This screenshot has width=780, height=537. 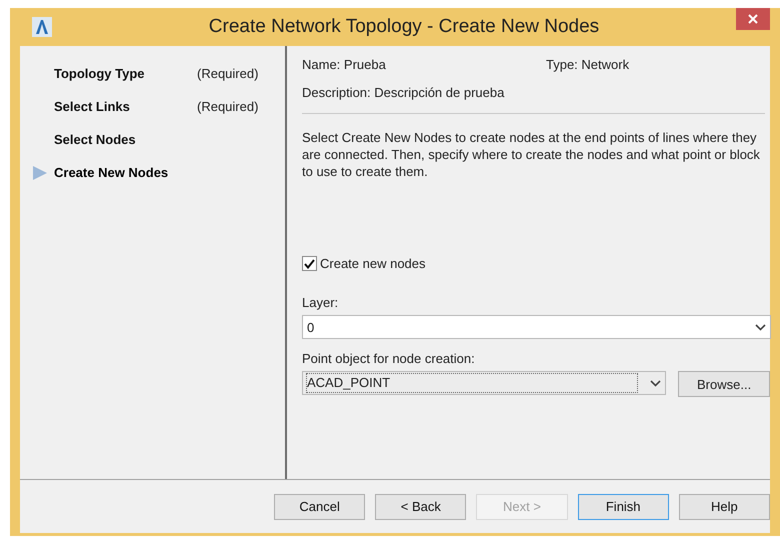 I want to click on point-object-label: Point object for node creation:, so click(x=388, y=358).